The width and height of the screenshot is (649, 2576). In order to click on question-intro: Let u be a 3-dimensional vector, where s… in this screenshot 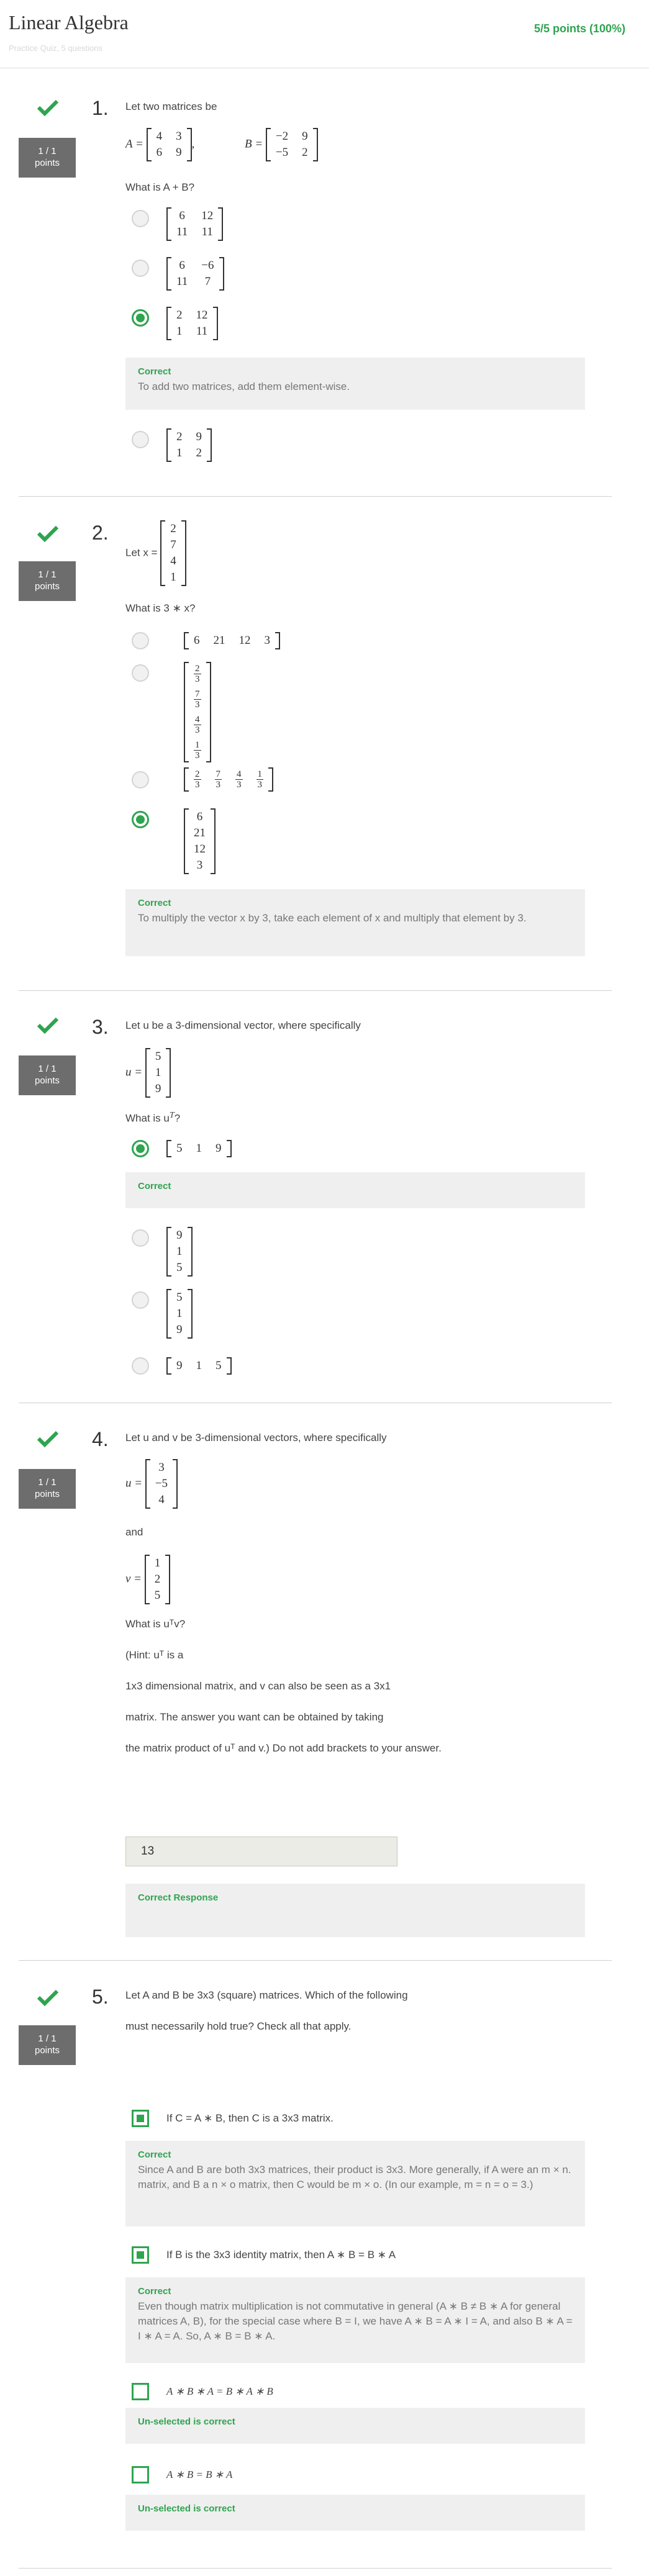, I will do `click(243, 1025)`.